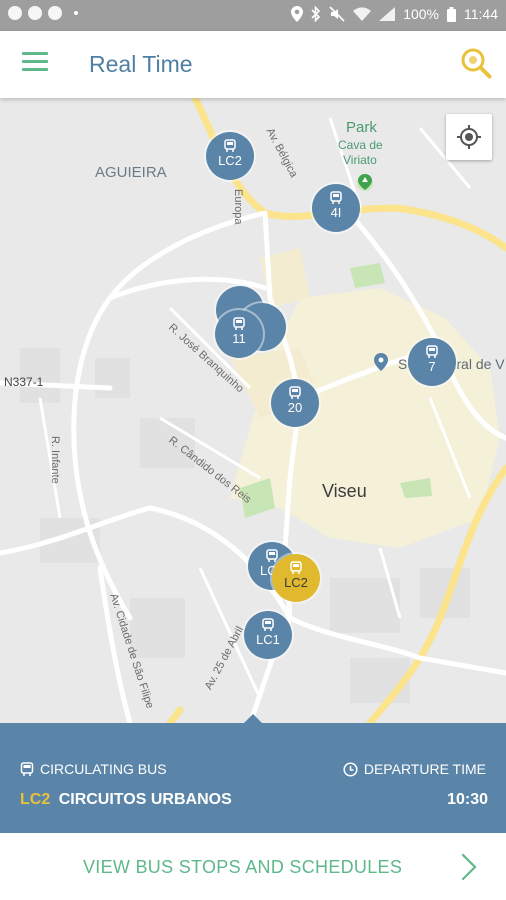 The height and width of the screenshot is (900, 506). I want to click on bus-marker-label: 20, so click(295, 407).